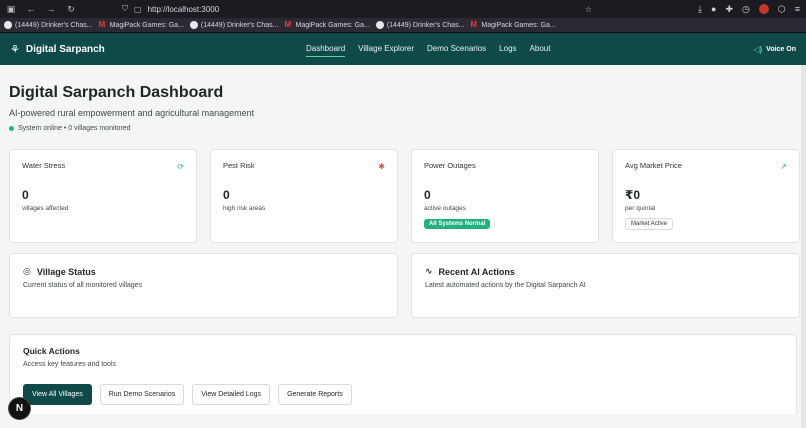 The width and height of the screenshot is (806, 428). I want to click on stat-desc: villages affected, so click(45, 208).